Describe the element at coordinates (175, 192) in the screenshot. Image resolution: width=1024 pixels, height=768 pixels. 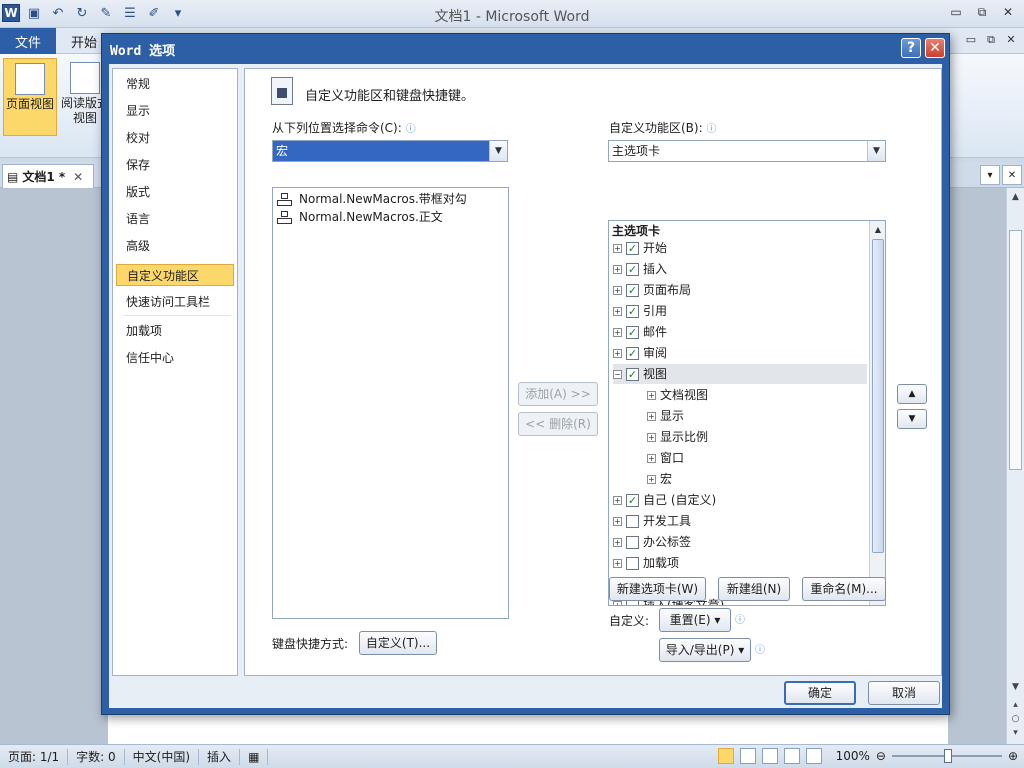
I see `nav-item-typography: 版式` at that location.